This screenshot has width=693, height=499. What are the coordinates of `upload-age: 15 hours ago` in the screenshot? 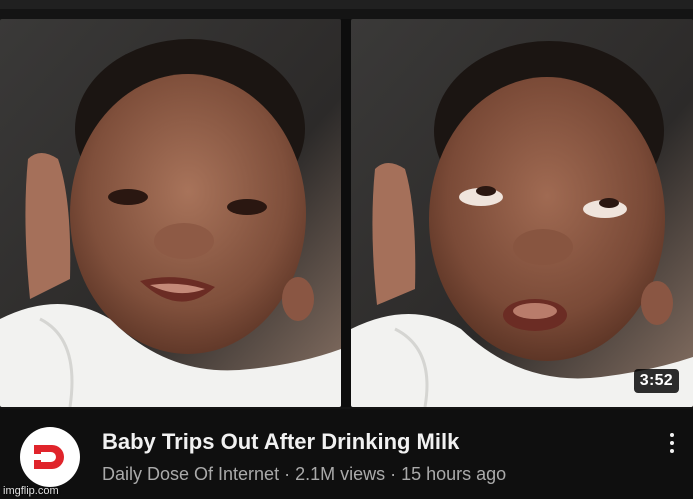 It's located at (454, 474).